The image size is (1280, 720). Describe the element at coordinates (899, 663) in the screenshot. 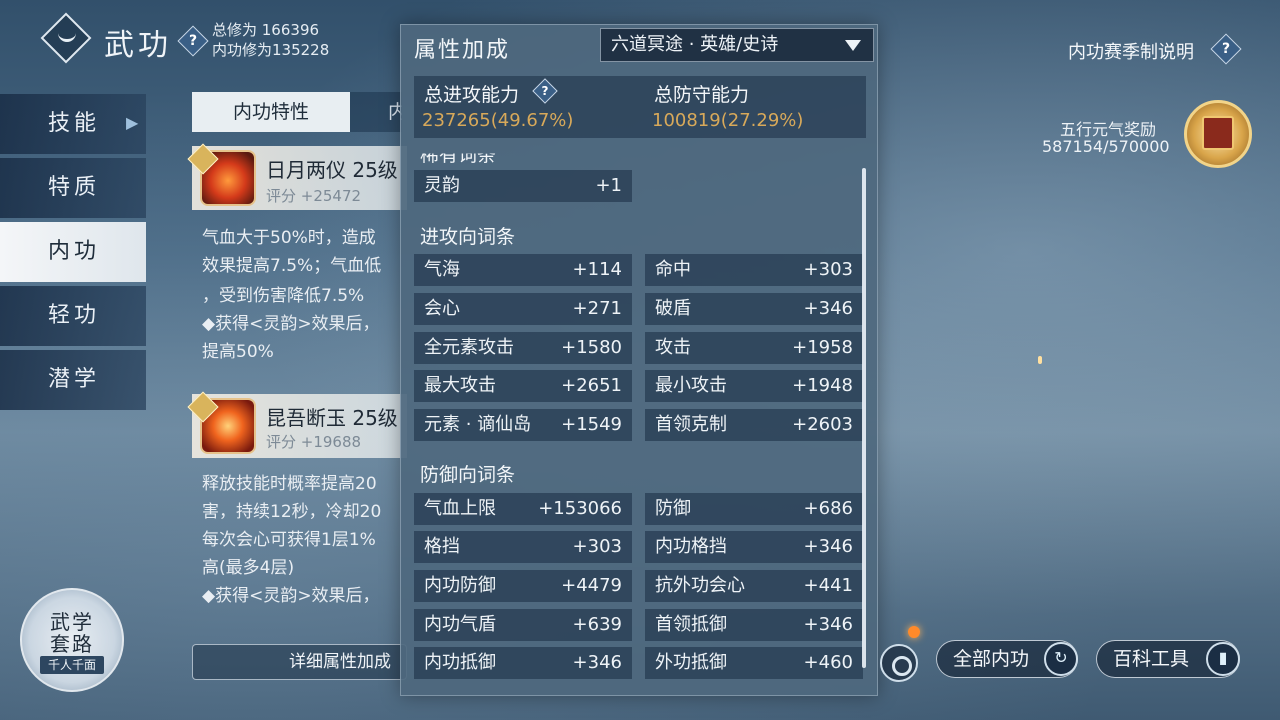

I see `settings-circle-icon` at that location.